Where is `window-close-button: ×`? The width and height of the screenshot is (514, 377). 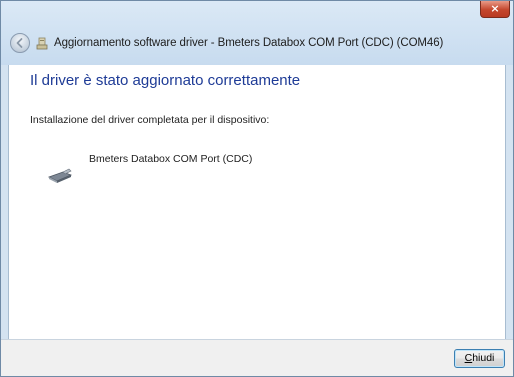
window-close-button: × is located at coordinates (495, 9).